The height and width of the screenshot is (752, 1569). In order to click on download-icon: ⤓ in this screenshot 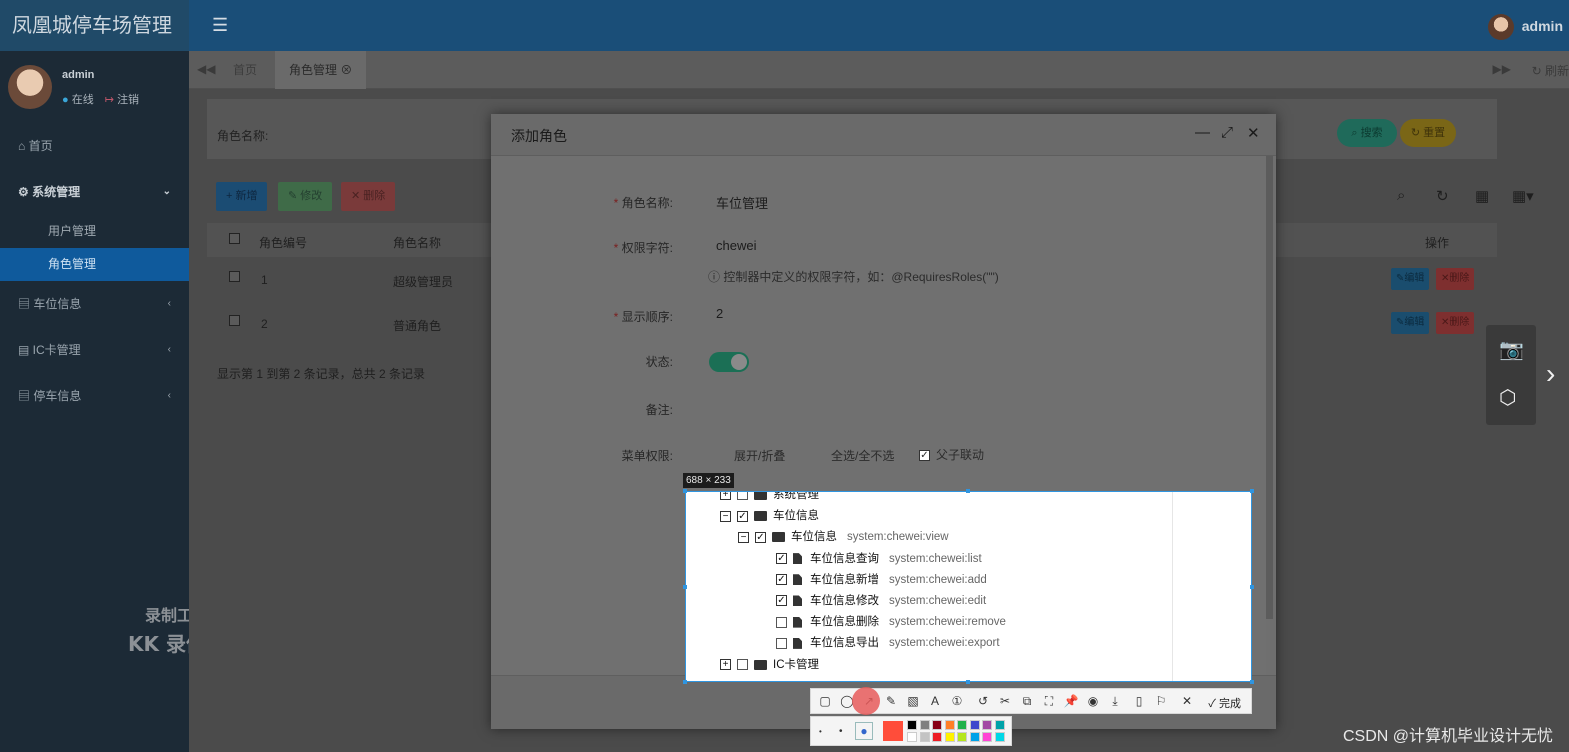, I will do `click(1115, 701)`.